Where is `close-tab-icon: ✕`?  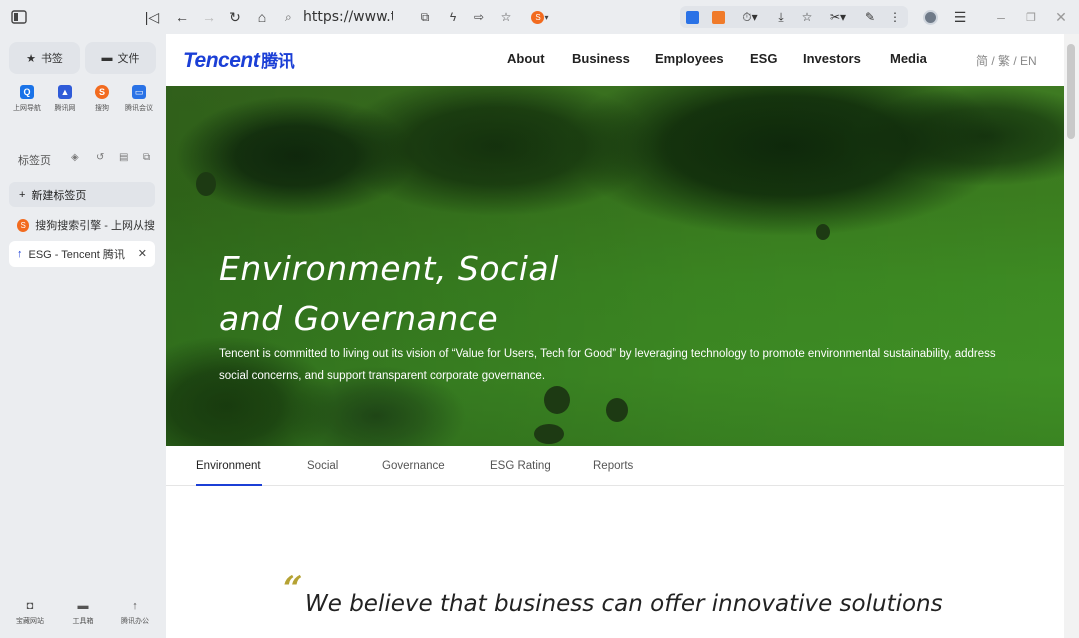 close-tab-icon: ✕ is located at coordinates (142, 253).